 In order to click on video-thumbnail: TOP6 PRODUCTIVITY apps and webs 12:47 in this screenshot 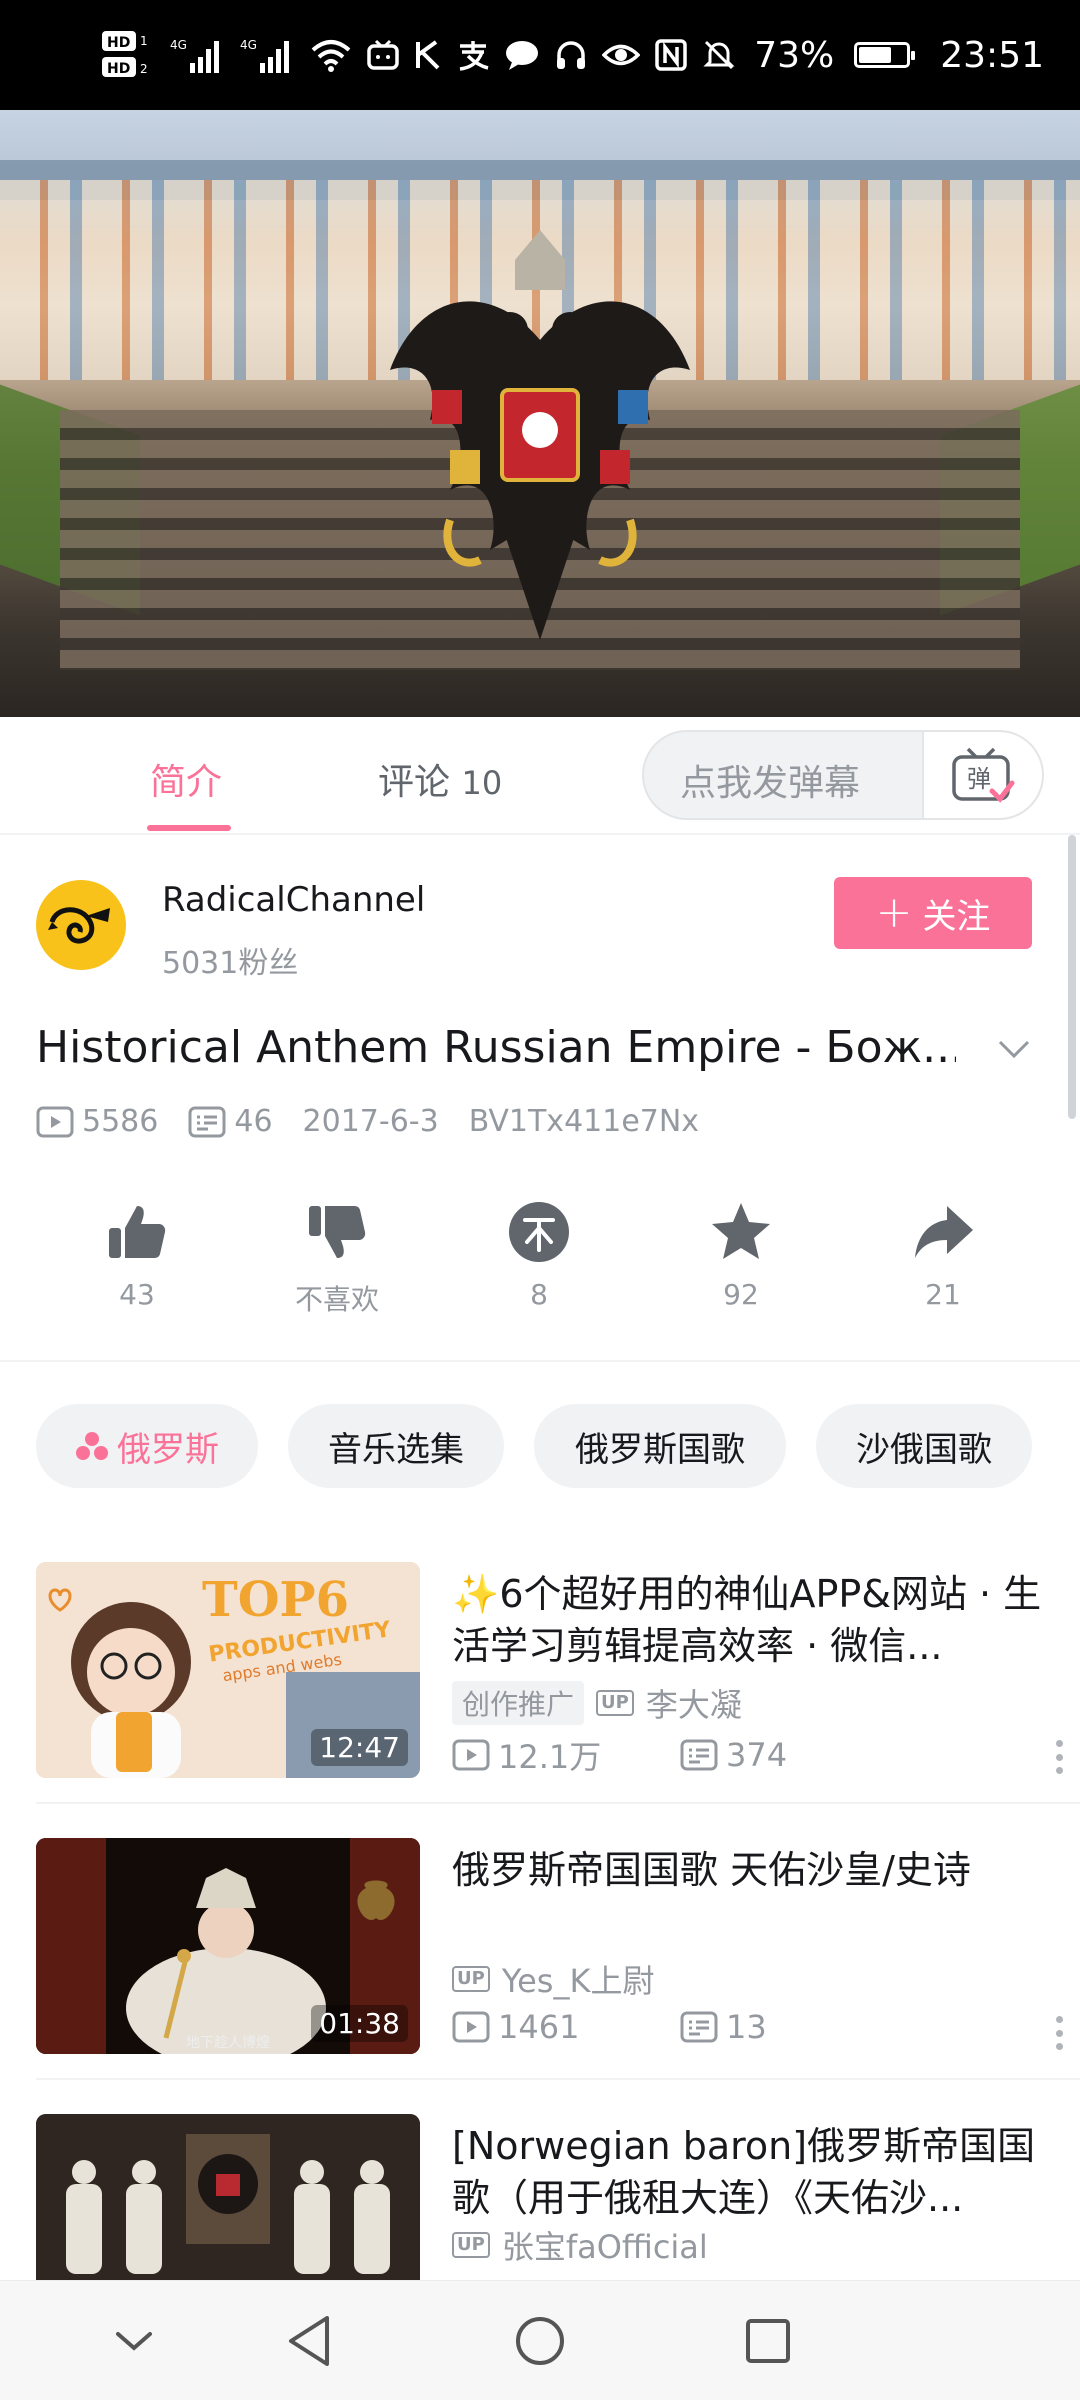, I will do `click(228, 1670)`.